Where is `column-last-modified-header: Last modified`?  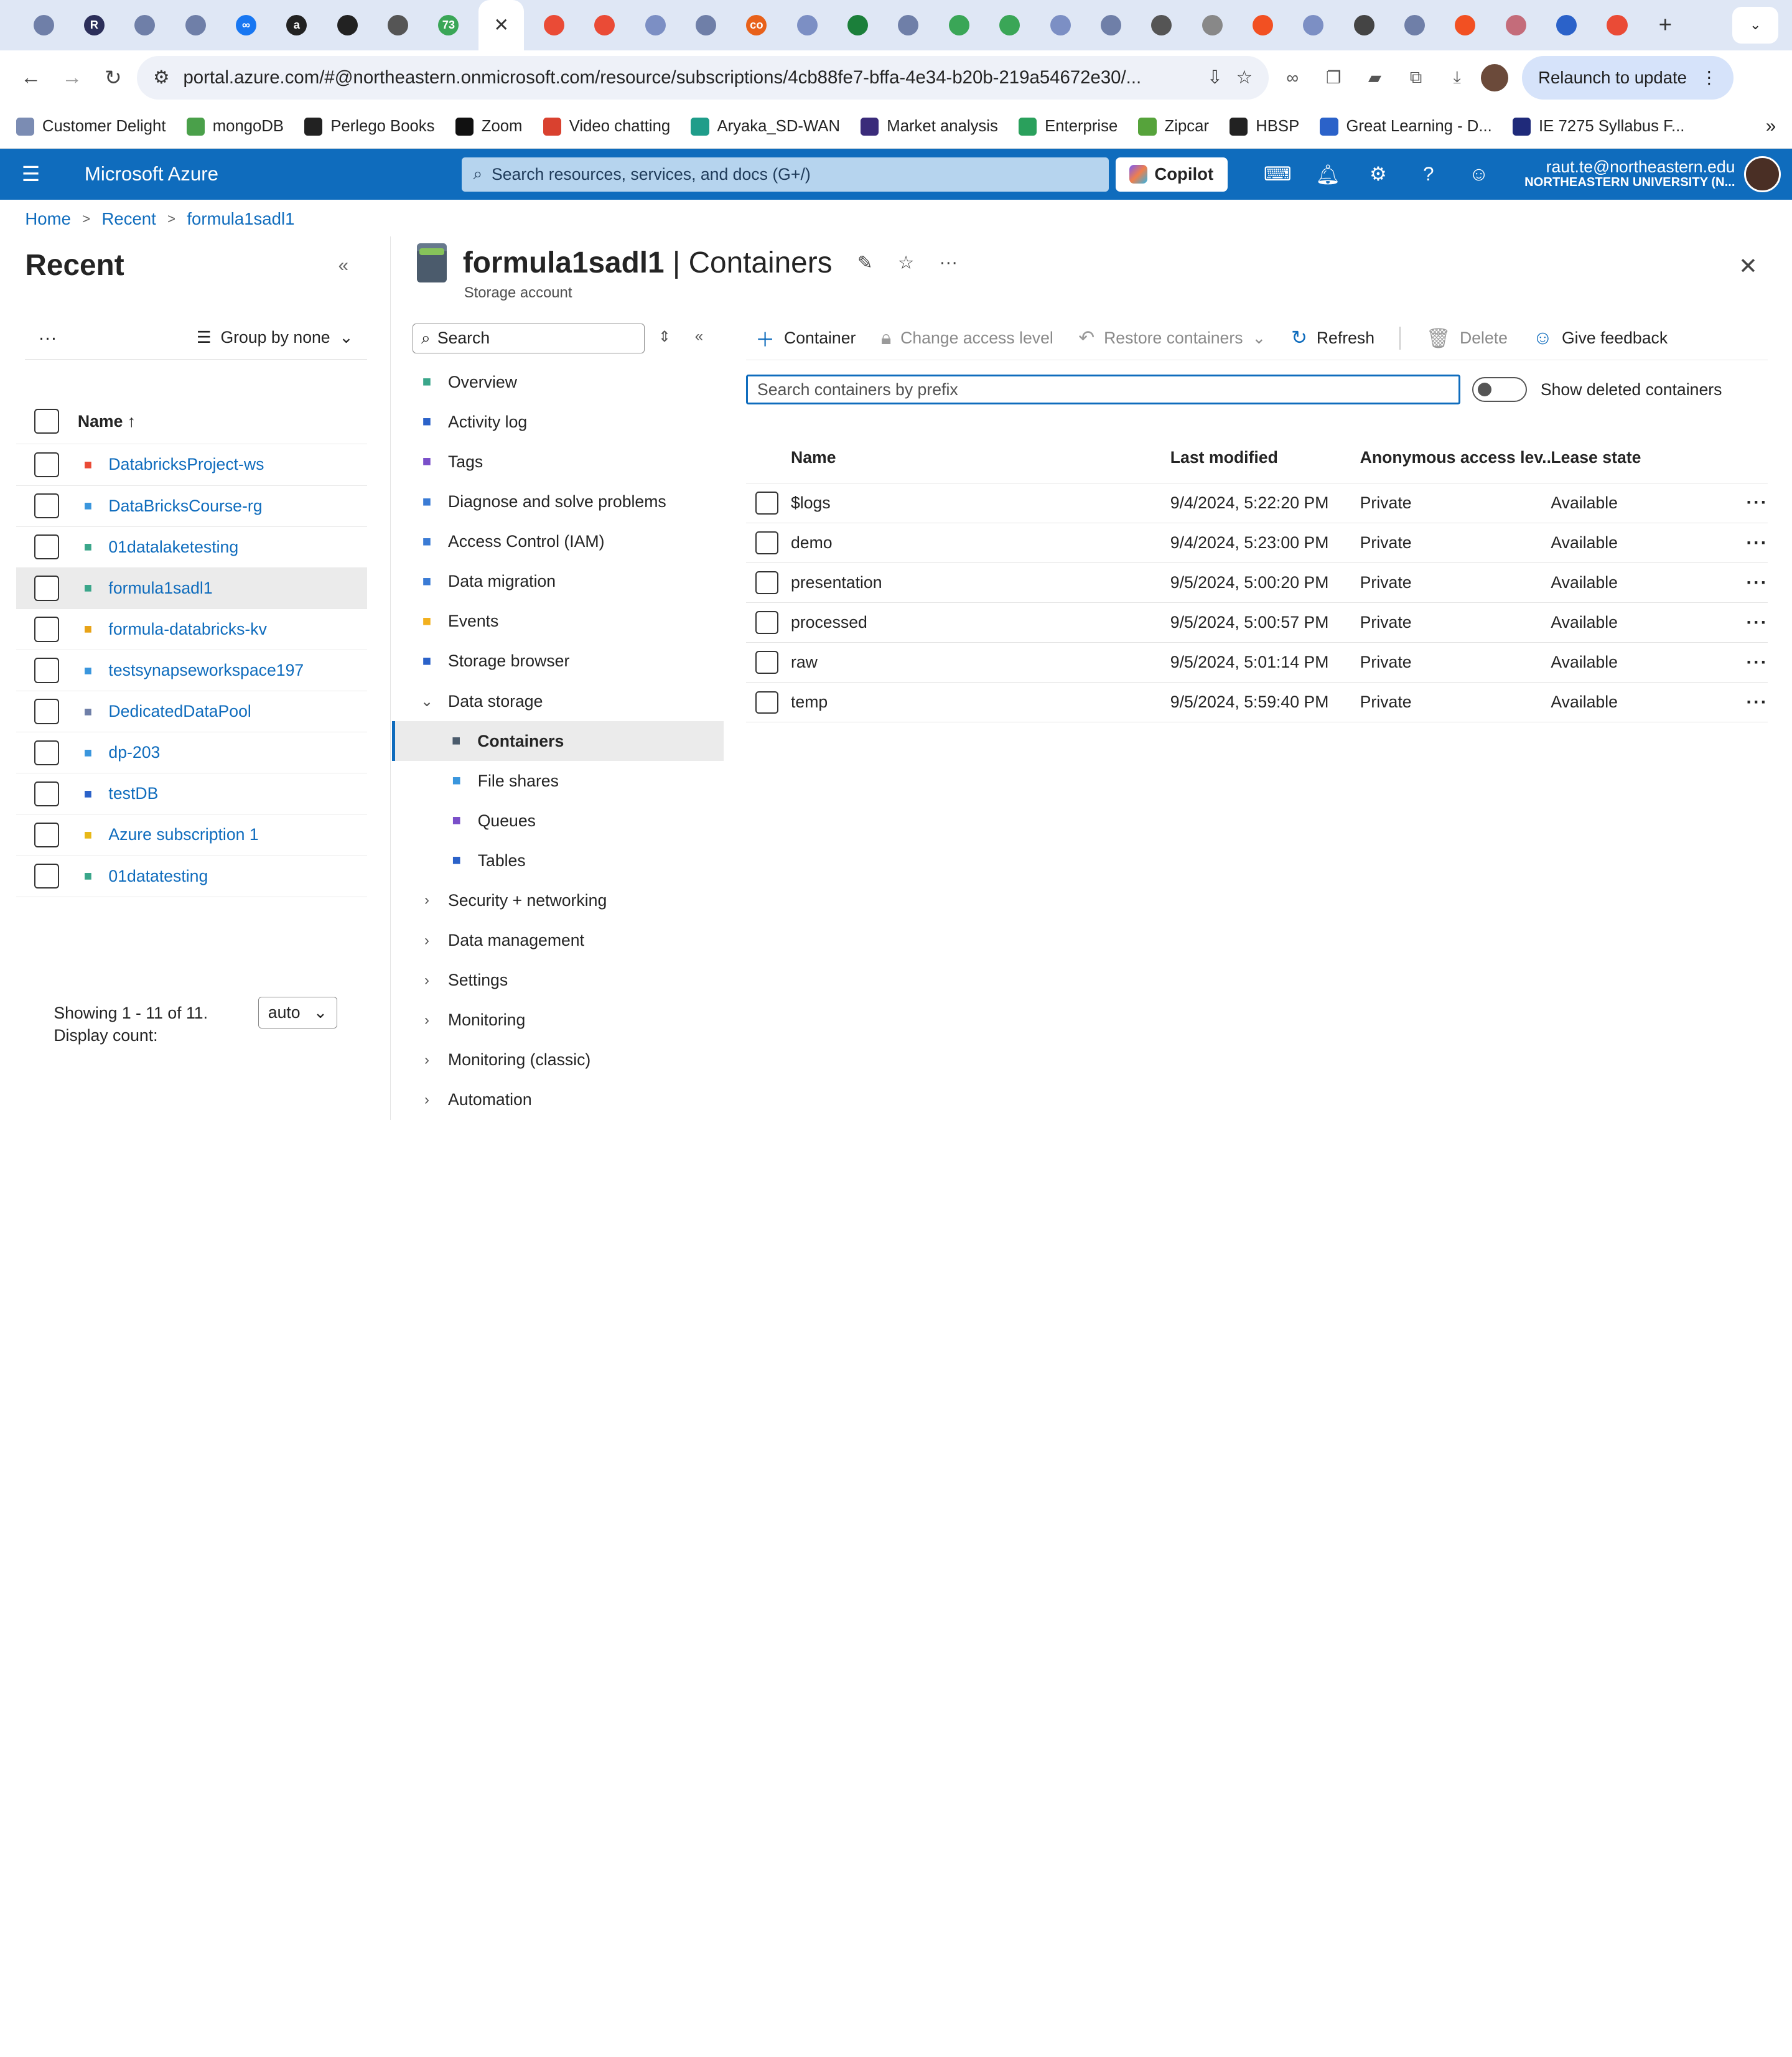
column-last-modified-header: Last modified is located at coordinates (1265, 457).